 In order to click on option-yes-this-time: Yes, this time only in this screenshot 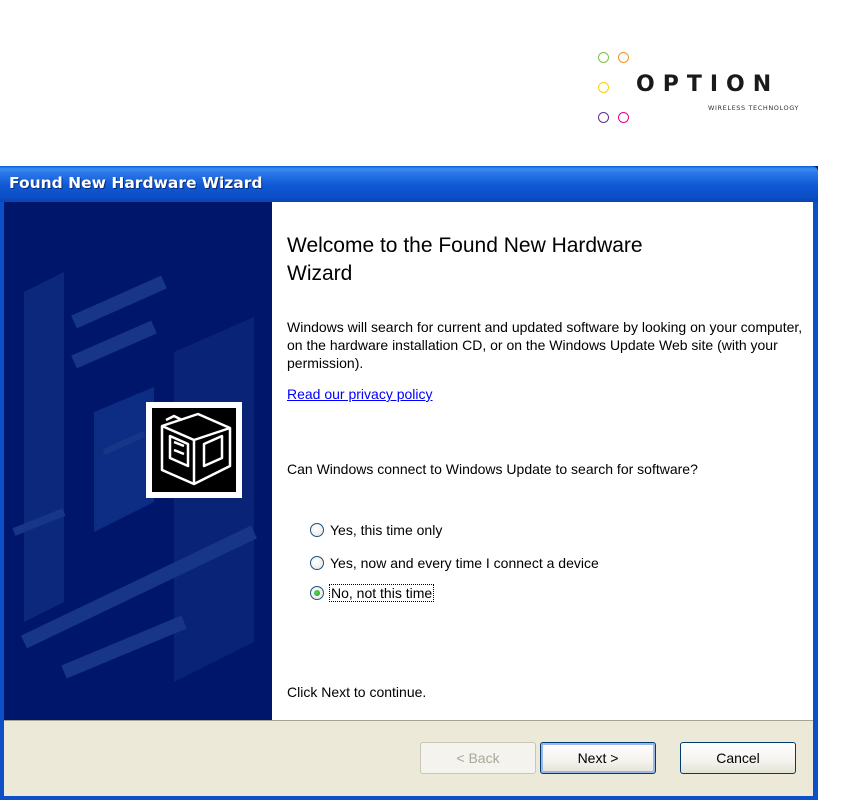, I will do `click(376, 530)`.